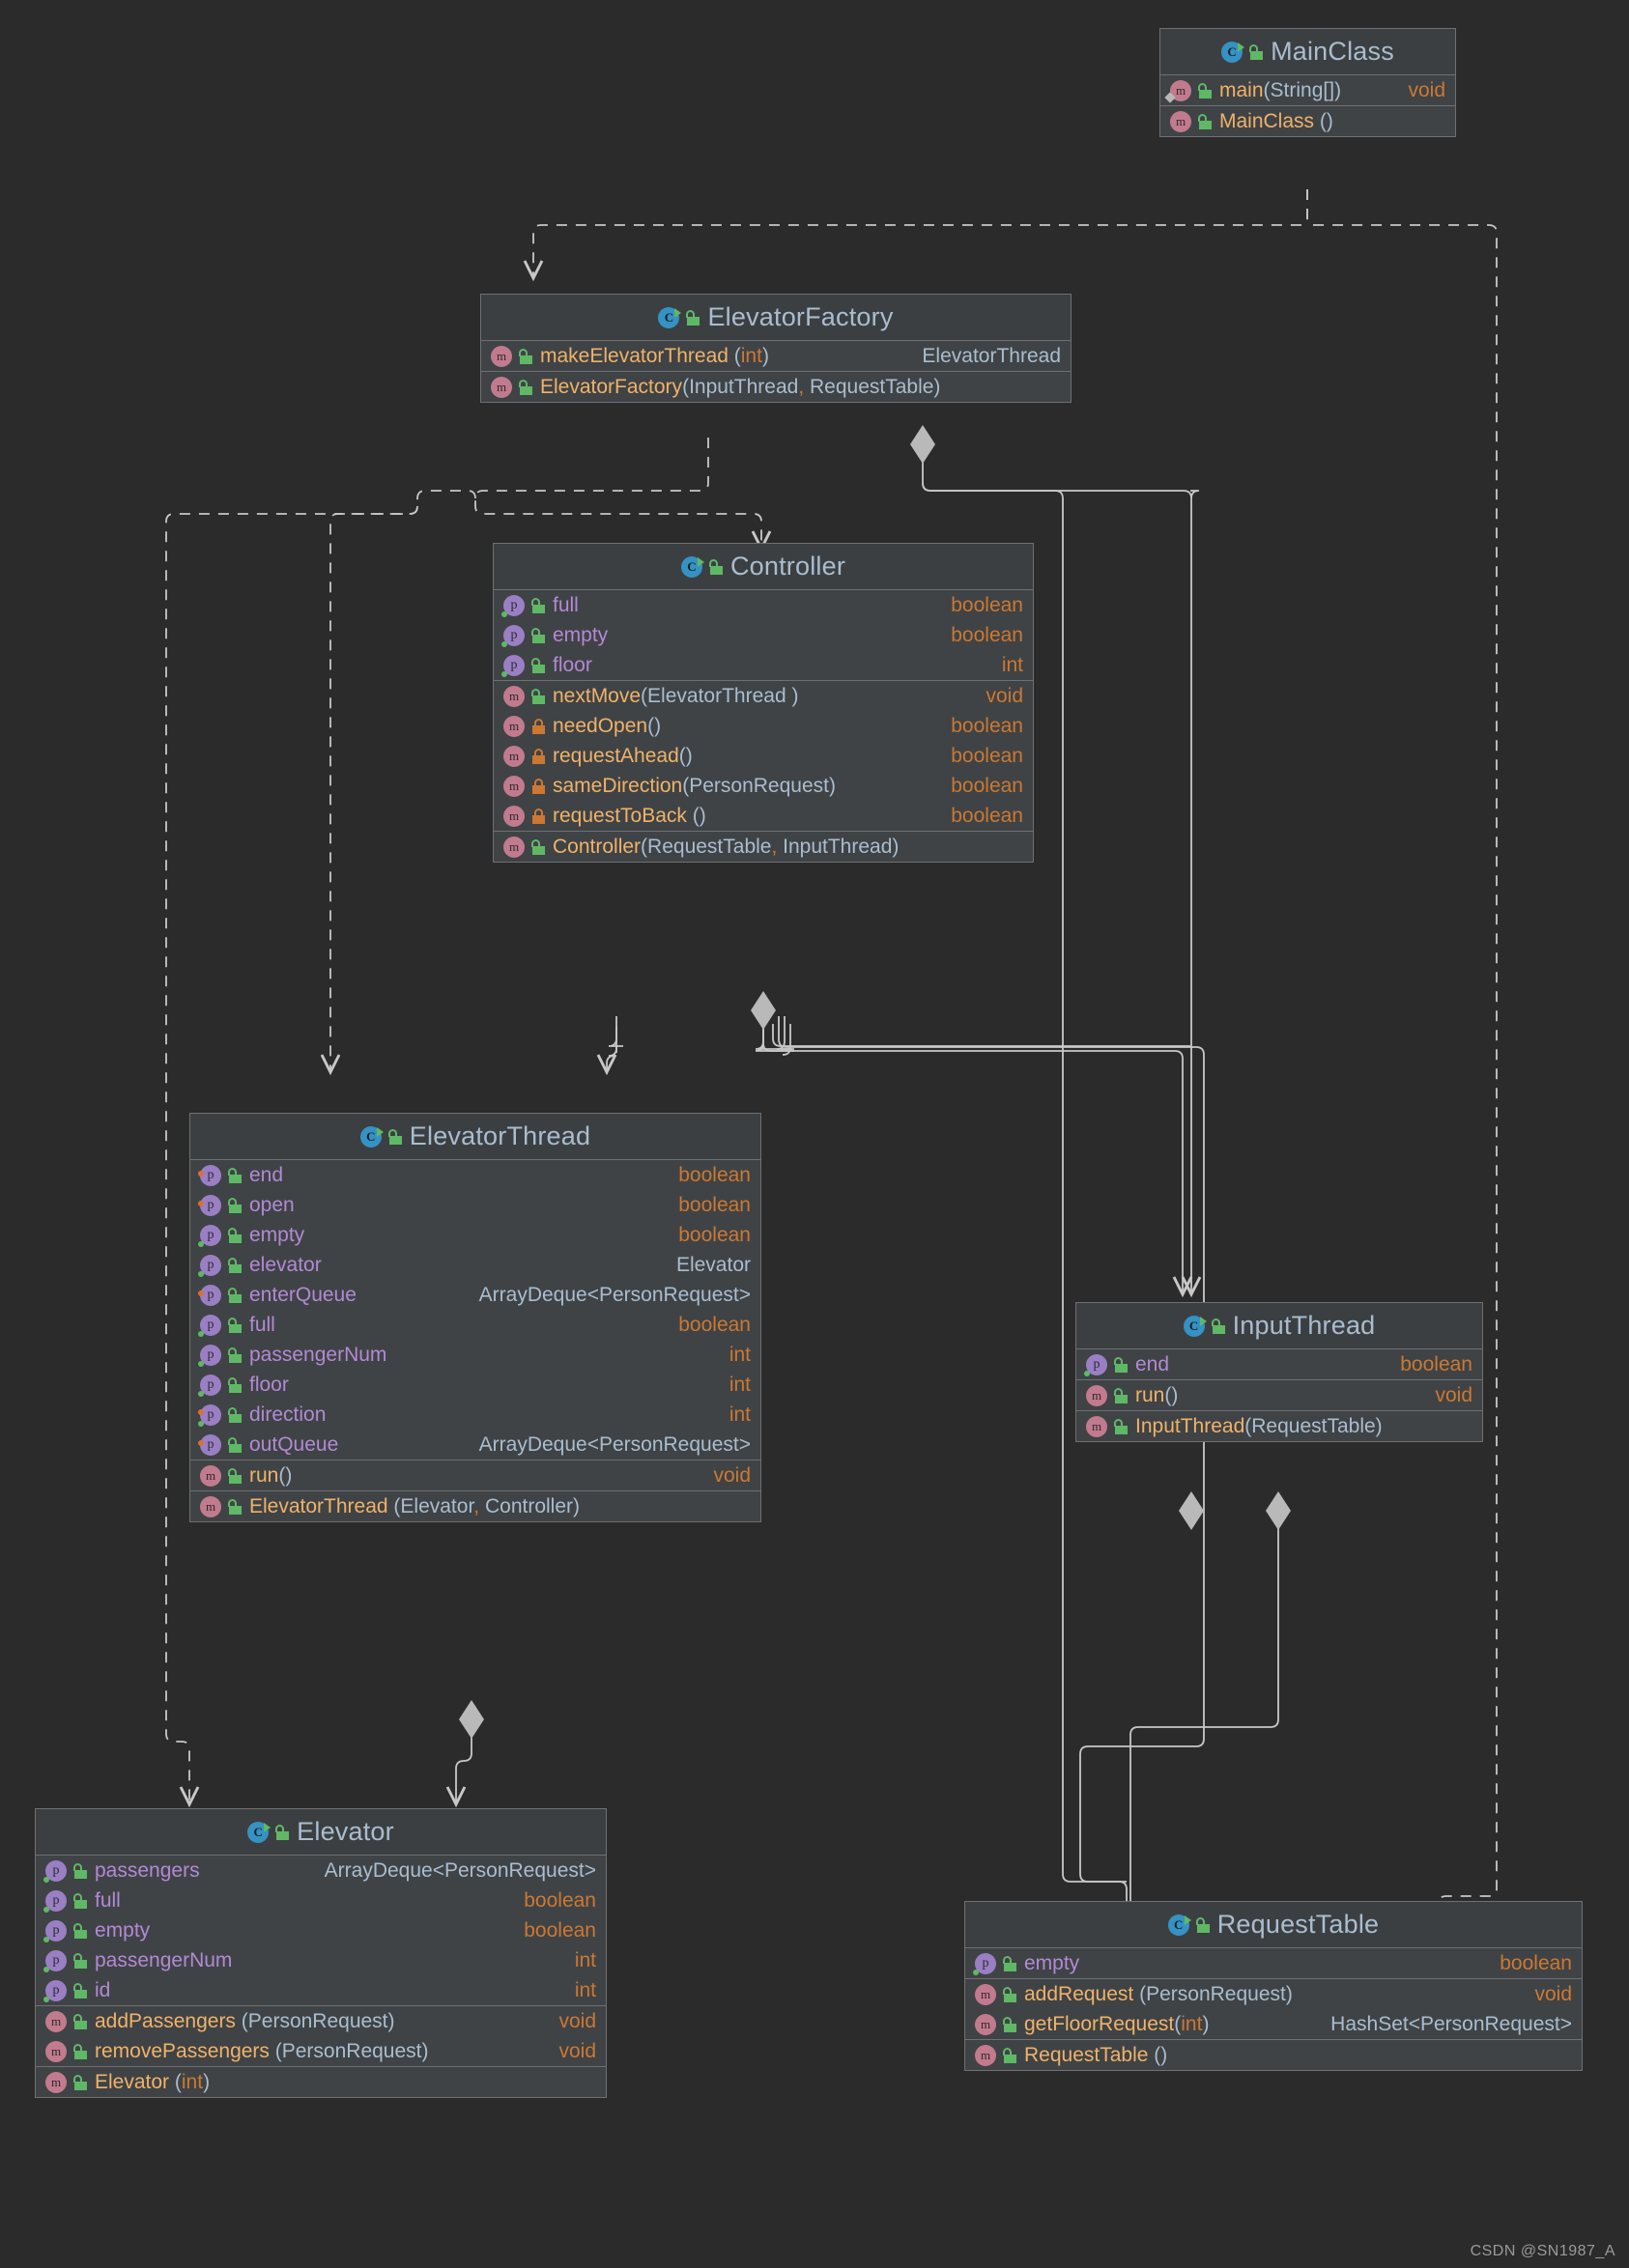 Image resolution: width=1629 pixels, height=2268 pixels. What do you see at coordinates (614, 1444) in the screenshot?
I see `member-type: ArrayDeque<PersonRequest>` at bounding box center [614, 1444].